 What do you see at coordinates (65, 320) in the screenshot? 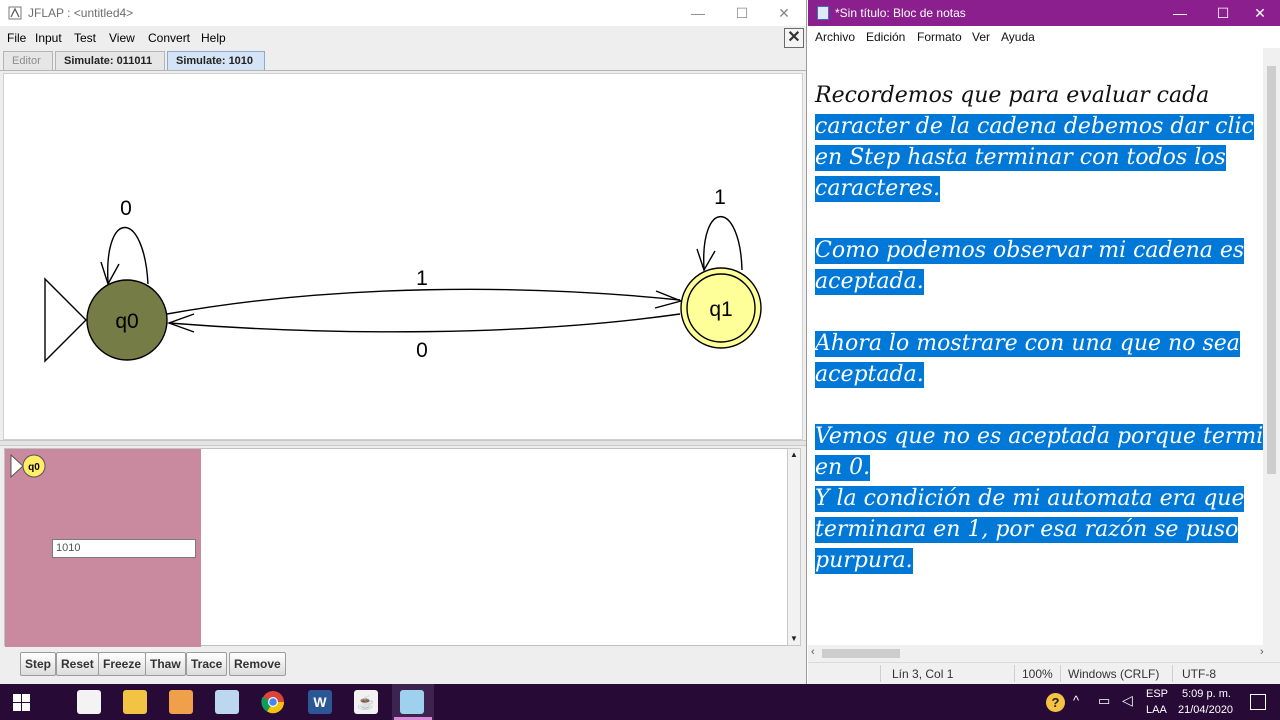
I see `initial-state-marker` at bounding box center [65, 320].